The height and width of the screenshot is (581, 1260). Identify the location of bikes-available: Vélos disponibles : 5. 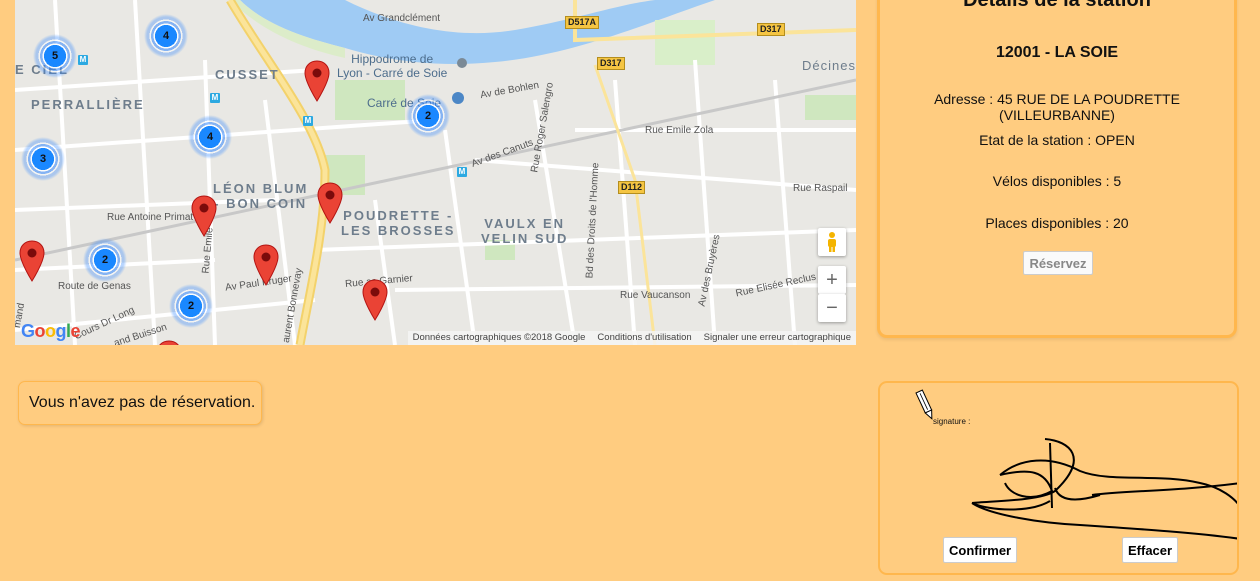
(1057, 181).